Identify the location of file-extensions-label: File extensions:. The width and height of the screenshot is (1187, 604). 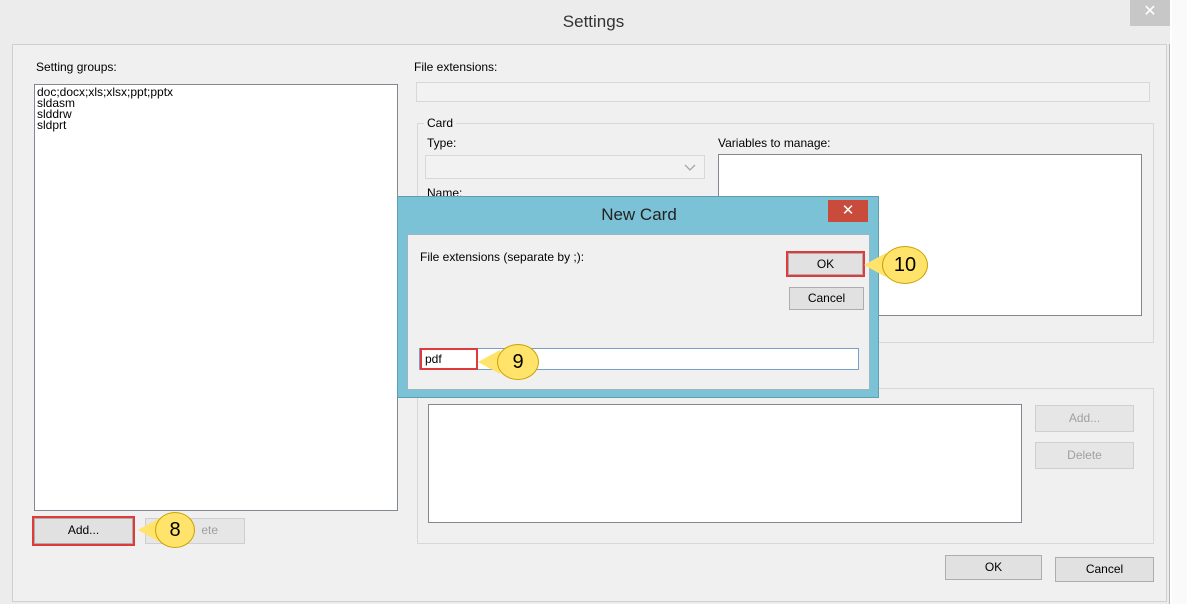
(456, 67).